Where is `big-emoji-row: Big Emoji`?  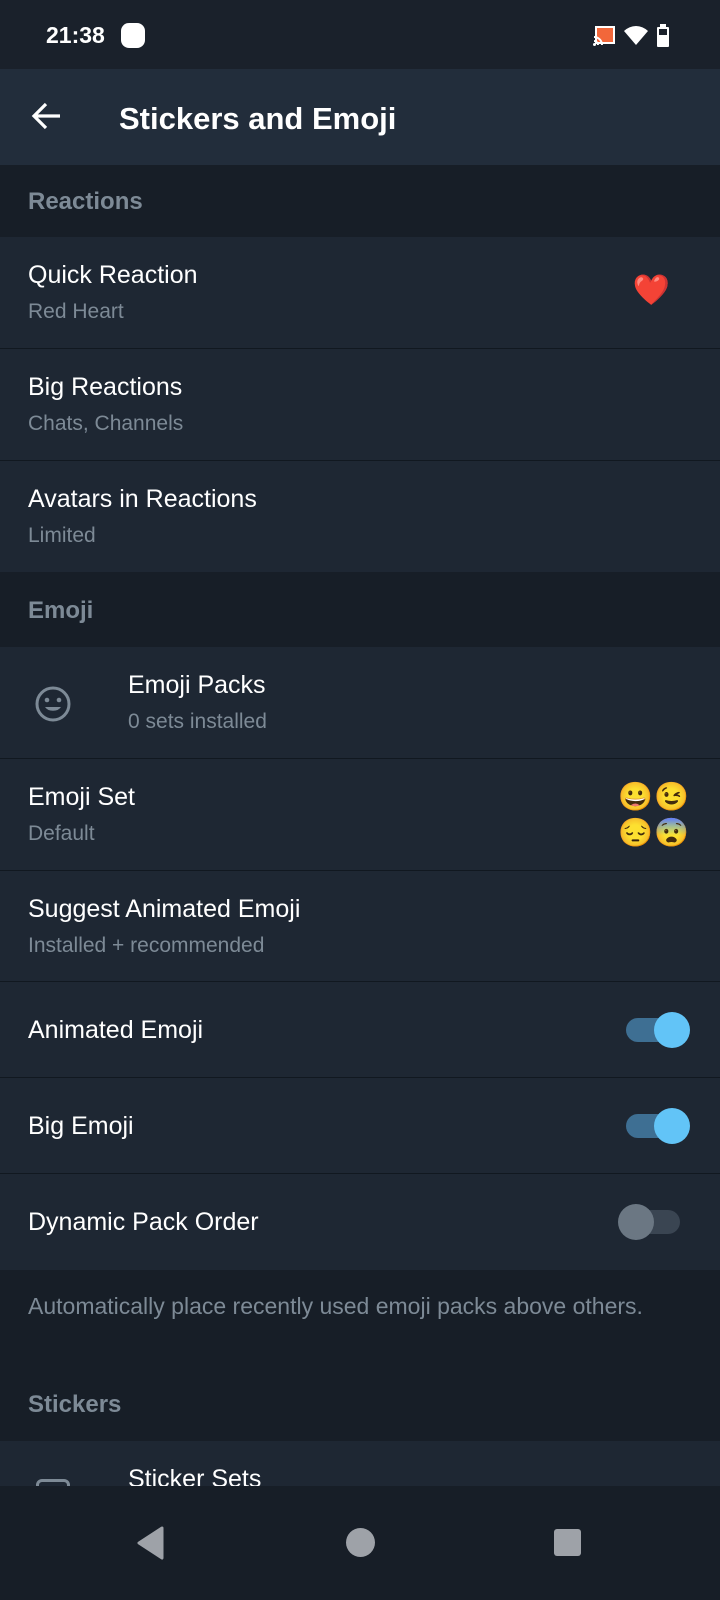 big-emoji-row: Big Emoji is located at coordinates (360, 1126).